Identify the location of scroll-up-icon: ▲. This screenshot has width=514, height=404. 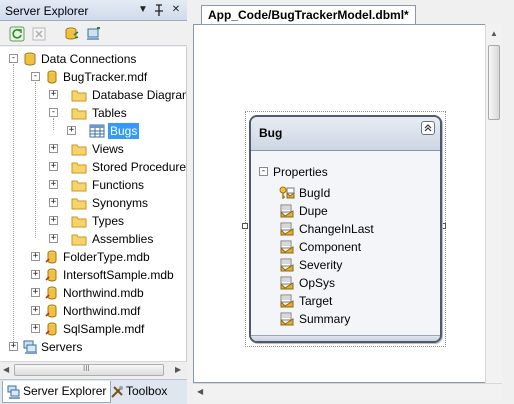
(494, 33).